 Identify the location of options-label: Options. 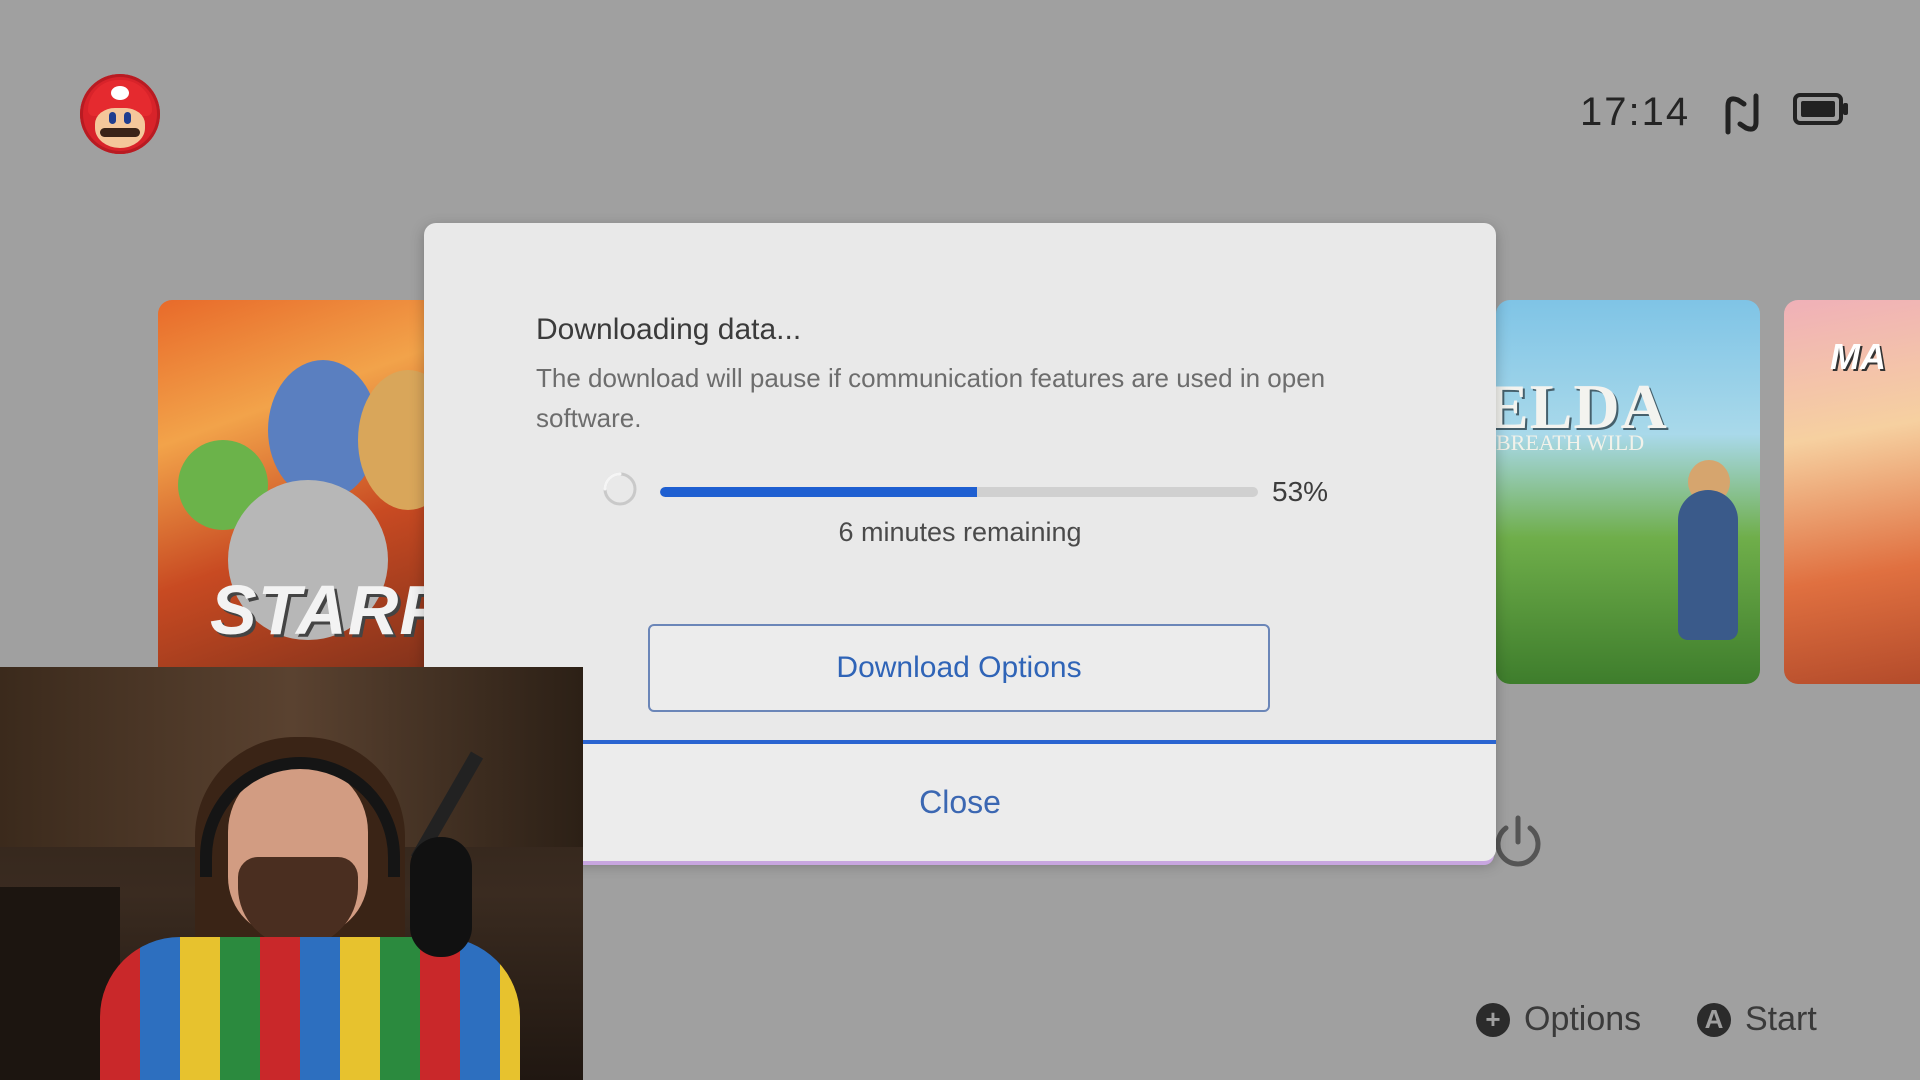
(1583, 1019).